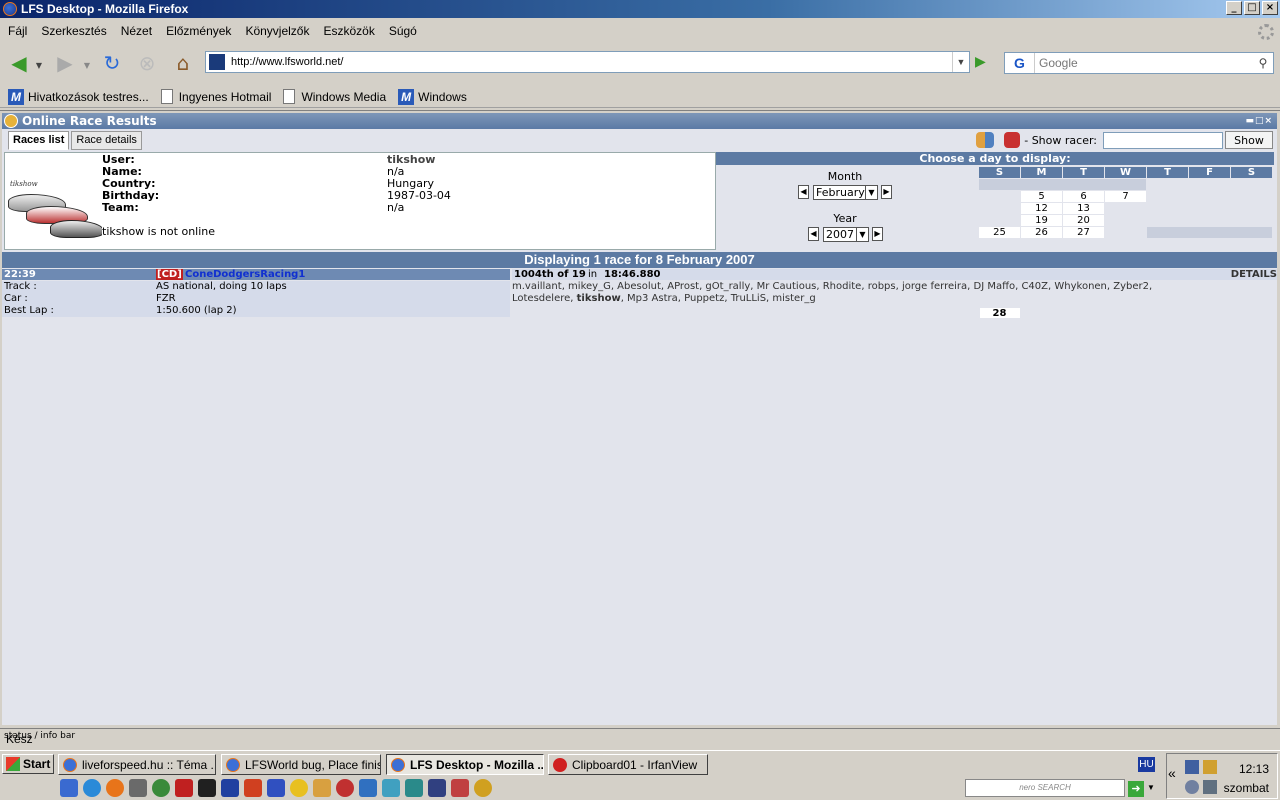 The image size is (1280, 800). Describe the element at coordinates (183, 63) in the screenshot. I see `home-icon: ⌂` at that location.